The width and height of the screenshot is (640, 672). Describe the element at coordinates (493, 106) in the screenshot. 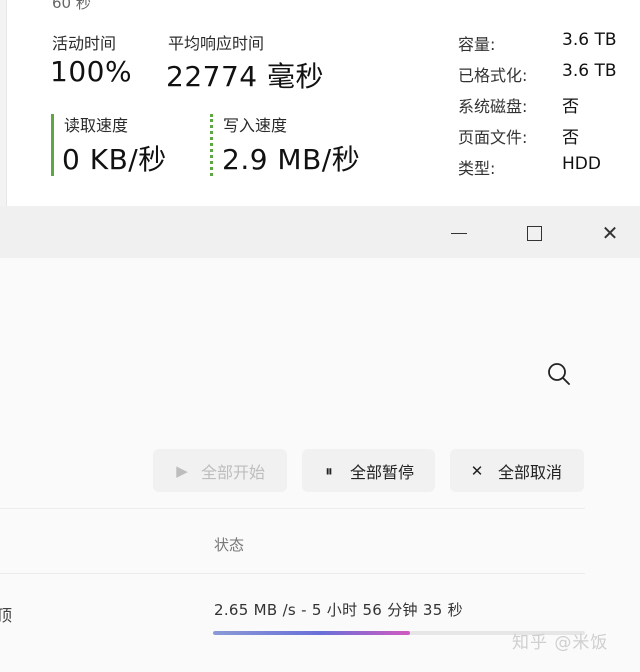

I see `system-disk-key: 系统磁盘:` at that location.